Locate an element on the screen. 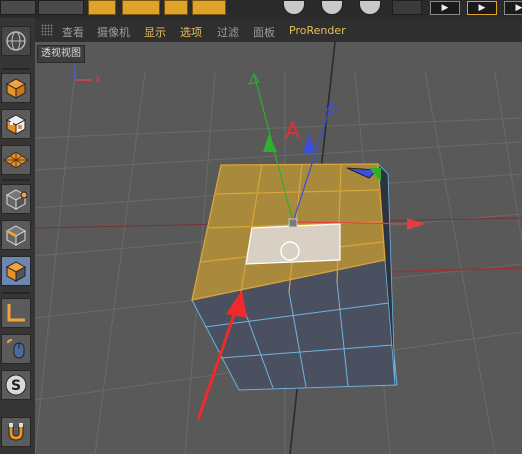 The image size is (522, 454). magnet-button is located at coordinates (16, 432).